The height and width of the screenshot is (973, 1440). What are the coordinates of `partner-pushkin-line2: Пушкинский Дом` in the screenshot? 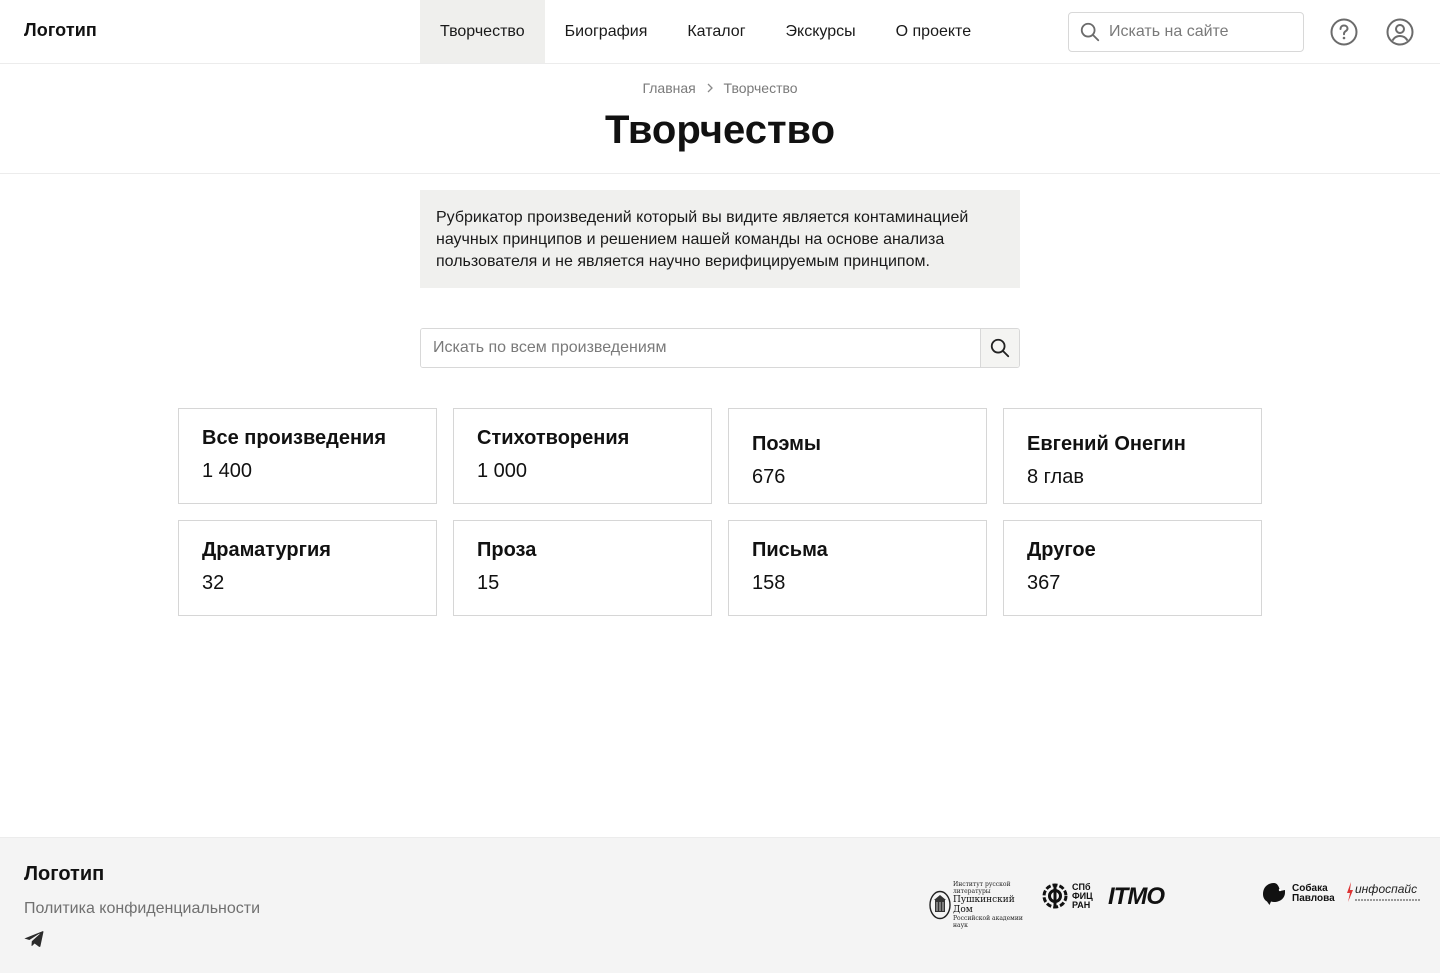 It's located at (984, 905).